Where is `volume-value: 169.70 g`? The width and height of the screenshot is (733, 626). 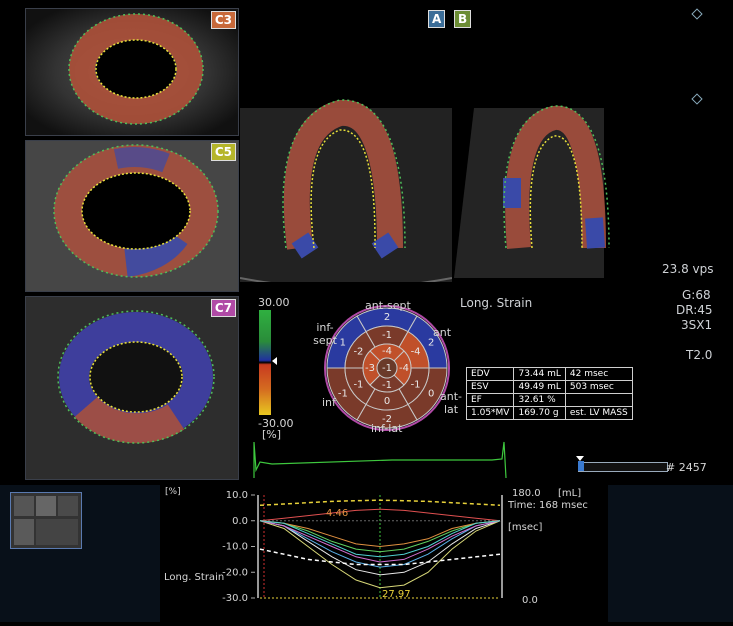
volume-value: 169.70 g is located at coordinates (539, 413).